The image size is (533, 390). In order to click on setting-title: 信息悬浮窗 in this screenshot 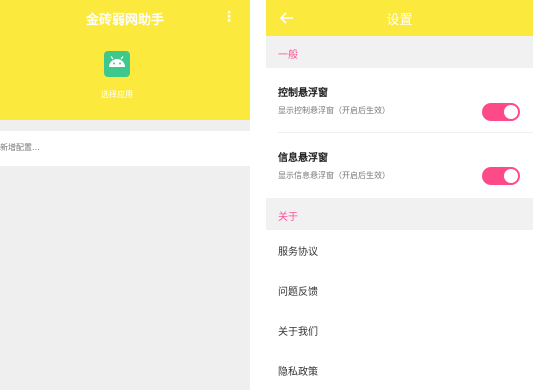, I will do `click(303, 158)`.